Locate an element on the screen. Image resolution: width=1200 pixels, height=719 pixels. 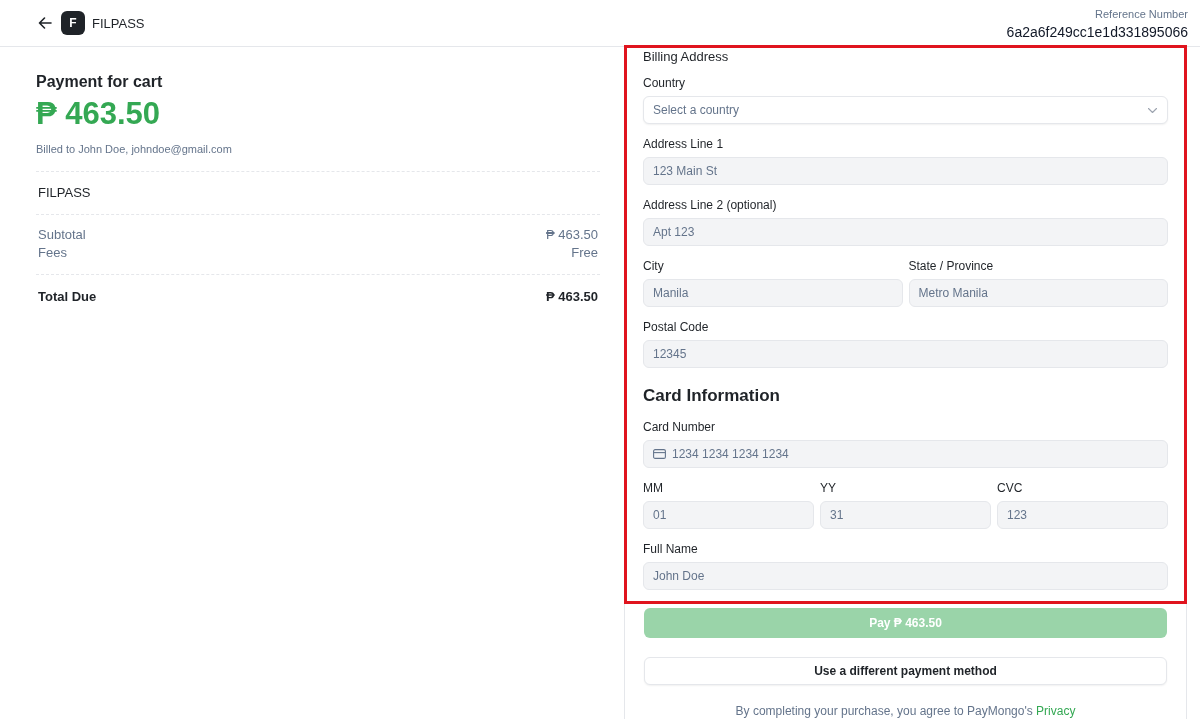
section-heading: Billing Address is located at coordinates (686, 57).